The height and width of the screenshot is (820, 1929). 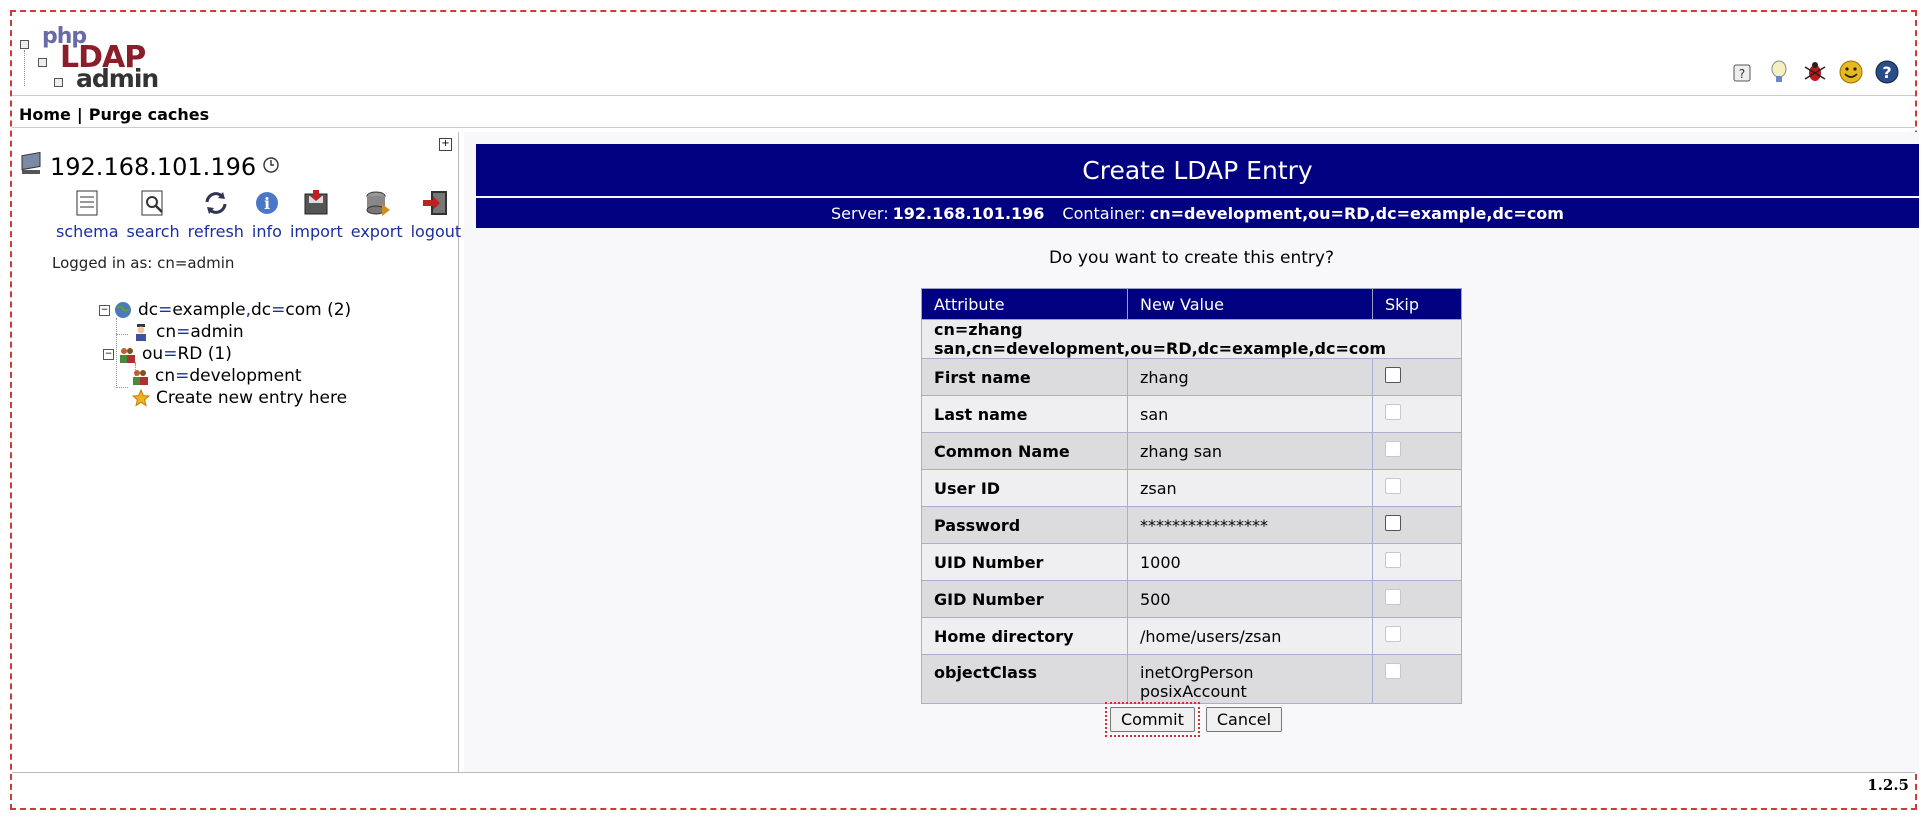 I want to click on table-row: Common Name zhang san, so click(x=1191, y=451).